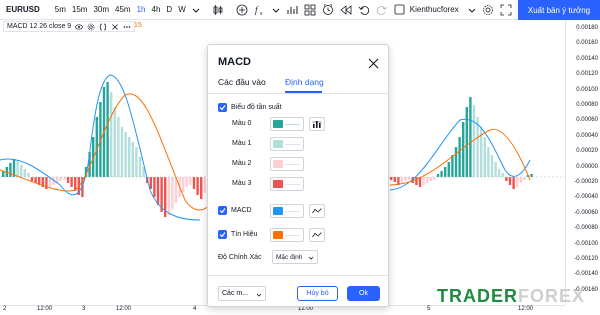 This screenshot has width=600, height=315. What do you see at coordinates (241, 210) in the screenshot?
I see `macd-line-label: MACD` at bounding box center [241, 210].